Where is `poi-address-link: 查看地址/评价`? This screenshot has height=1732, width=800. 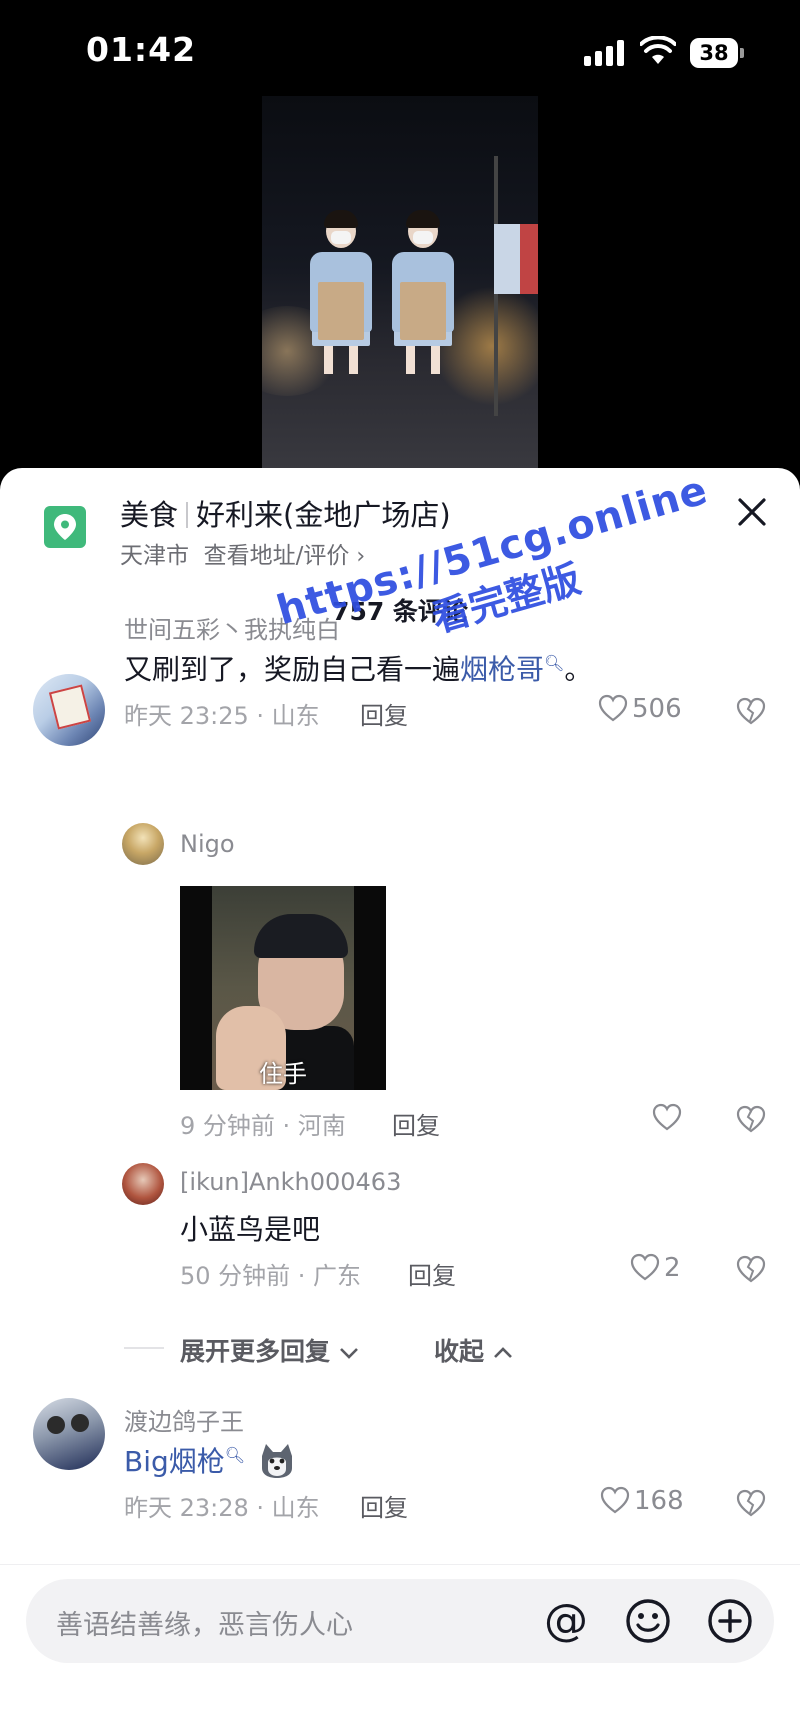 poi-address-link: 查看地址/评价 is located at coordinates (277, 556).